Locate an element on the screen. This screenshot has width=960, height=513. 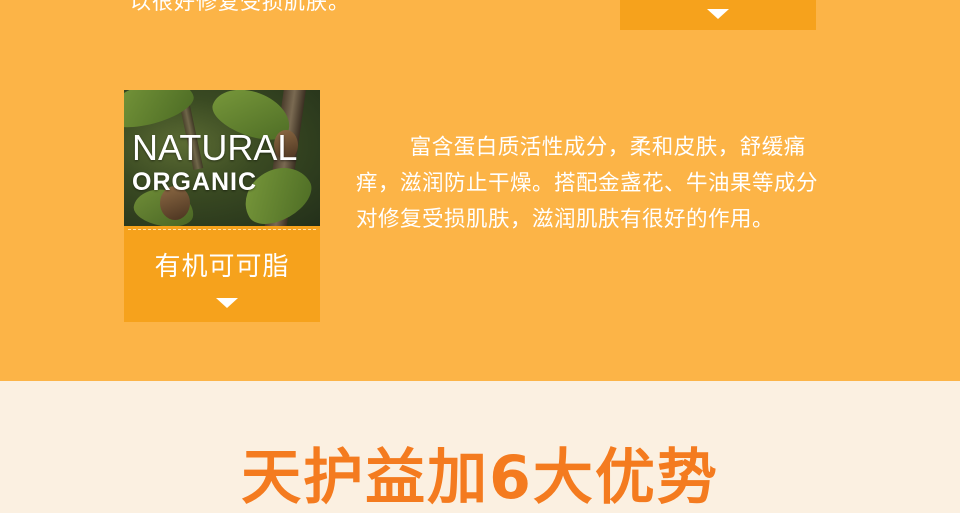
natural-text: NATURAL is located at coordinates (215, 147).